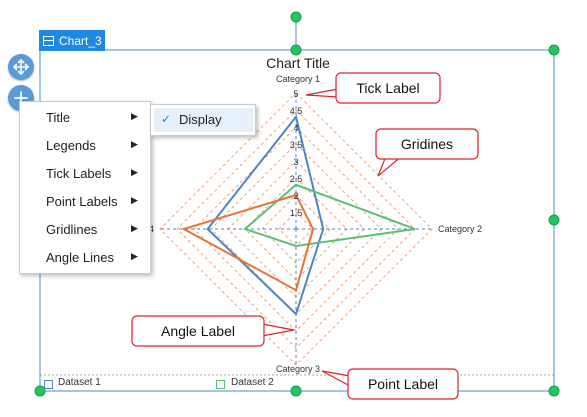 Image resolution: width=587 pixels, height=417 pixels. What do you see at coordinates (80, 257) in the screenshot?
I see `menu-item-label: Angle Lines` at bounding box center [80, 257].